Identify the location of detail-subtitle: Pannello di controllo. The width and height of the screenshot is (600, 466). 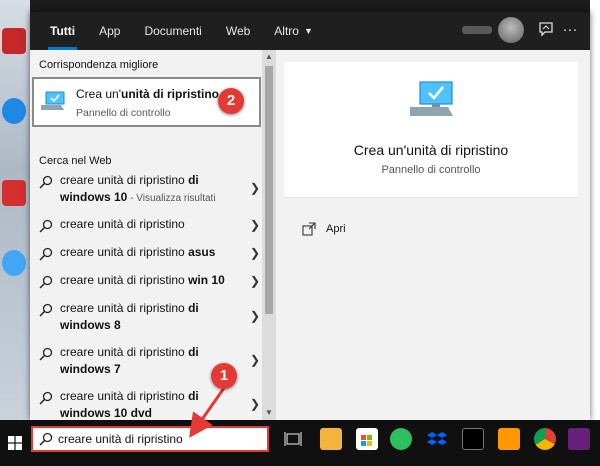
(431, 170).